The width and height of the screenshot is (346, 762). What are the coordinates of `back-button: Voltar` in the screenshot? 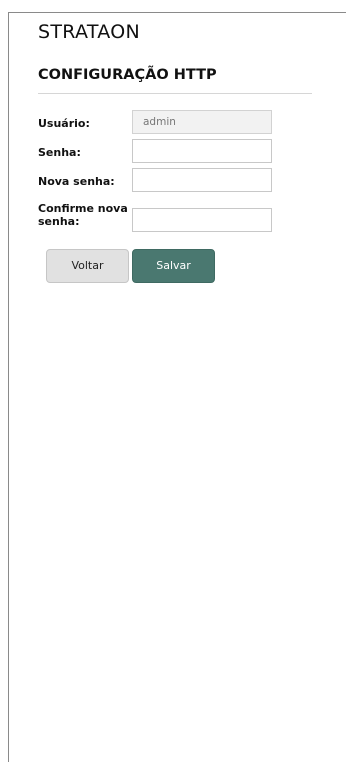 It's located at (87, 266).